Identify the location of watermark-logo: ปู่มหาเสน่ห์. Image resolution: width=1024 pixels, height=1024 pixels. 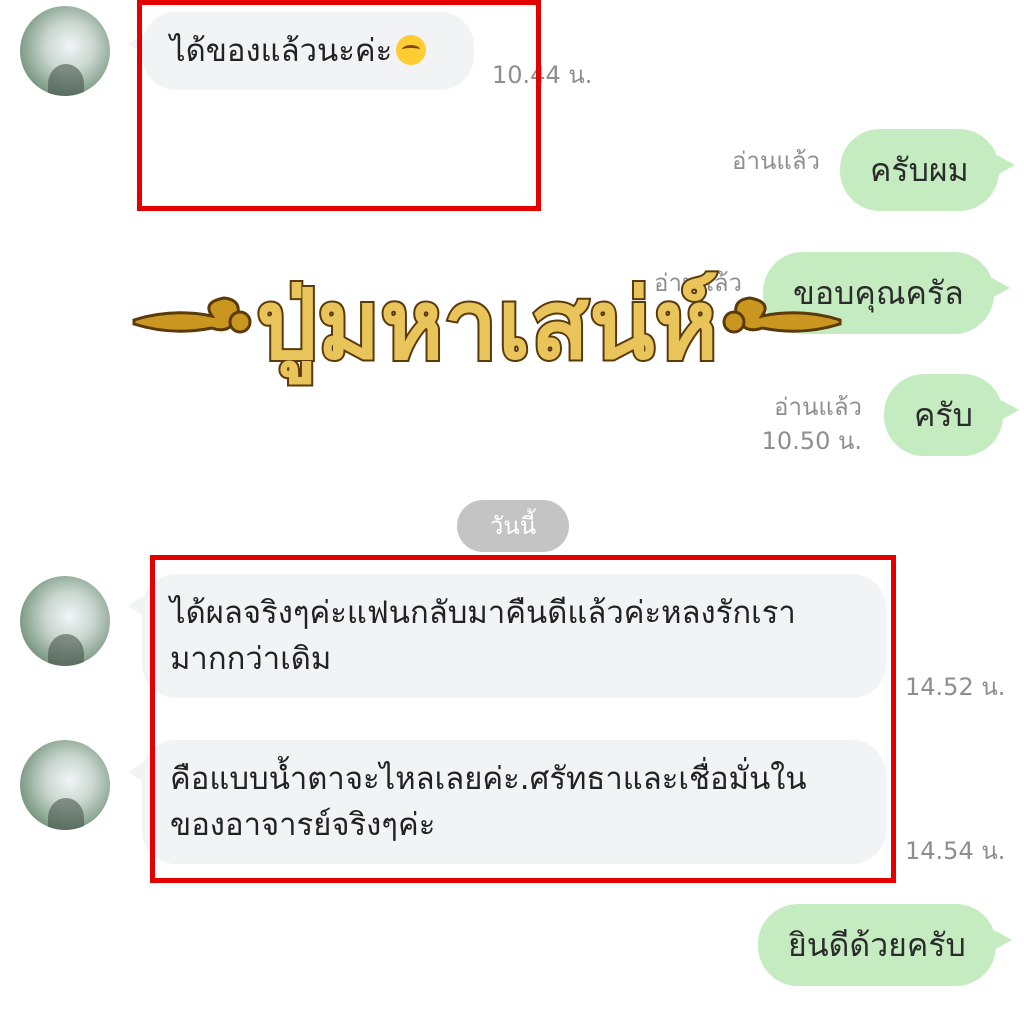
(487, 325).